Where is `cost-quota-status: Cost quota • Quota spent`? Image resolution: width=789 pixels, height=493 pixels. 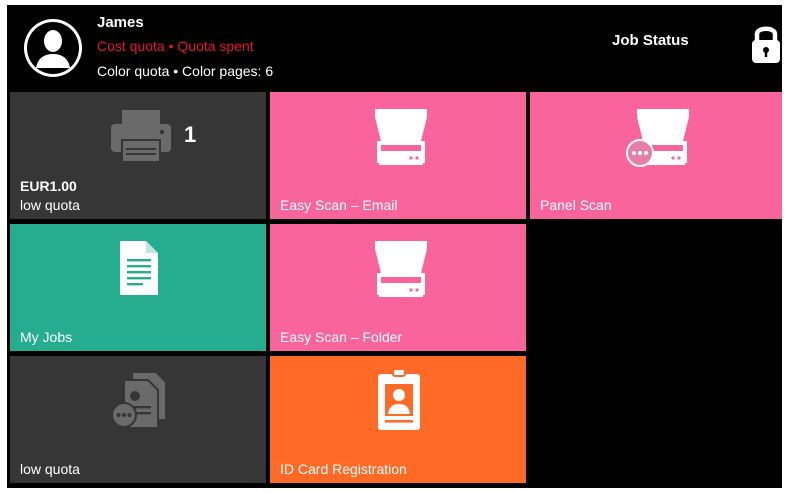 cost-quota-status: Cost quota • Quota spent is located at coordinates (175, 46).